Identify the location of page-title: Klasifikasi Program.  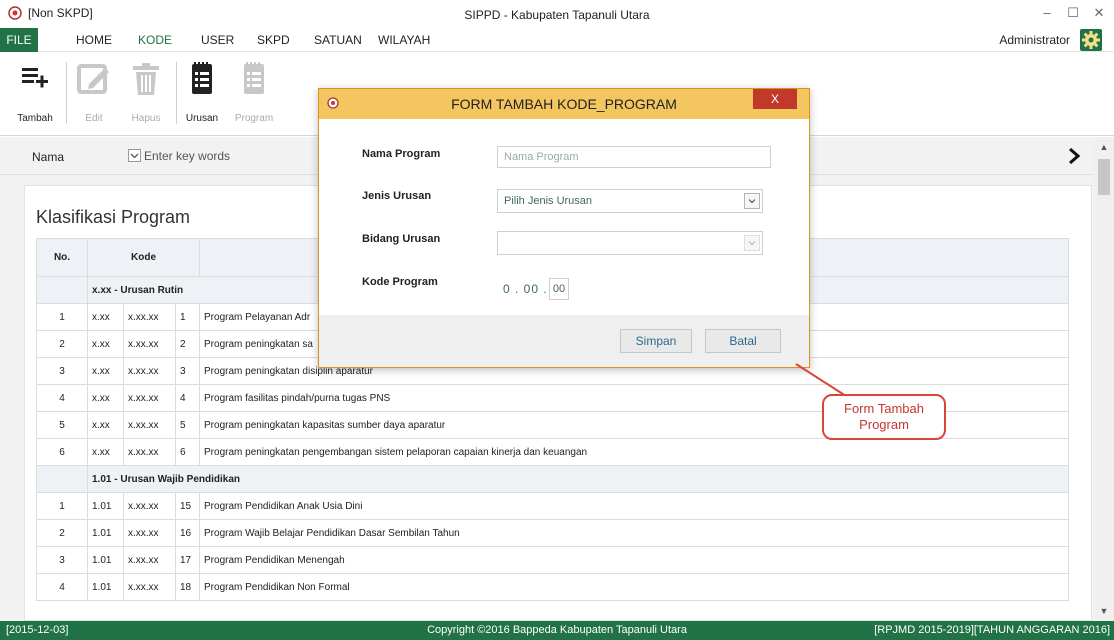
(113, 217).